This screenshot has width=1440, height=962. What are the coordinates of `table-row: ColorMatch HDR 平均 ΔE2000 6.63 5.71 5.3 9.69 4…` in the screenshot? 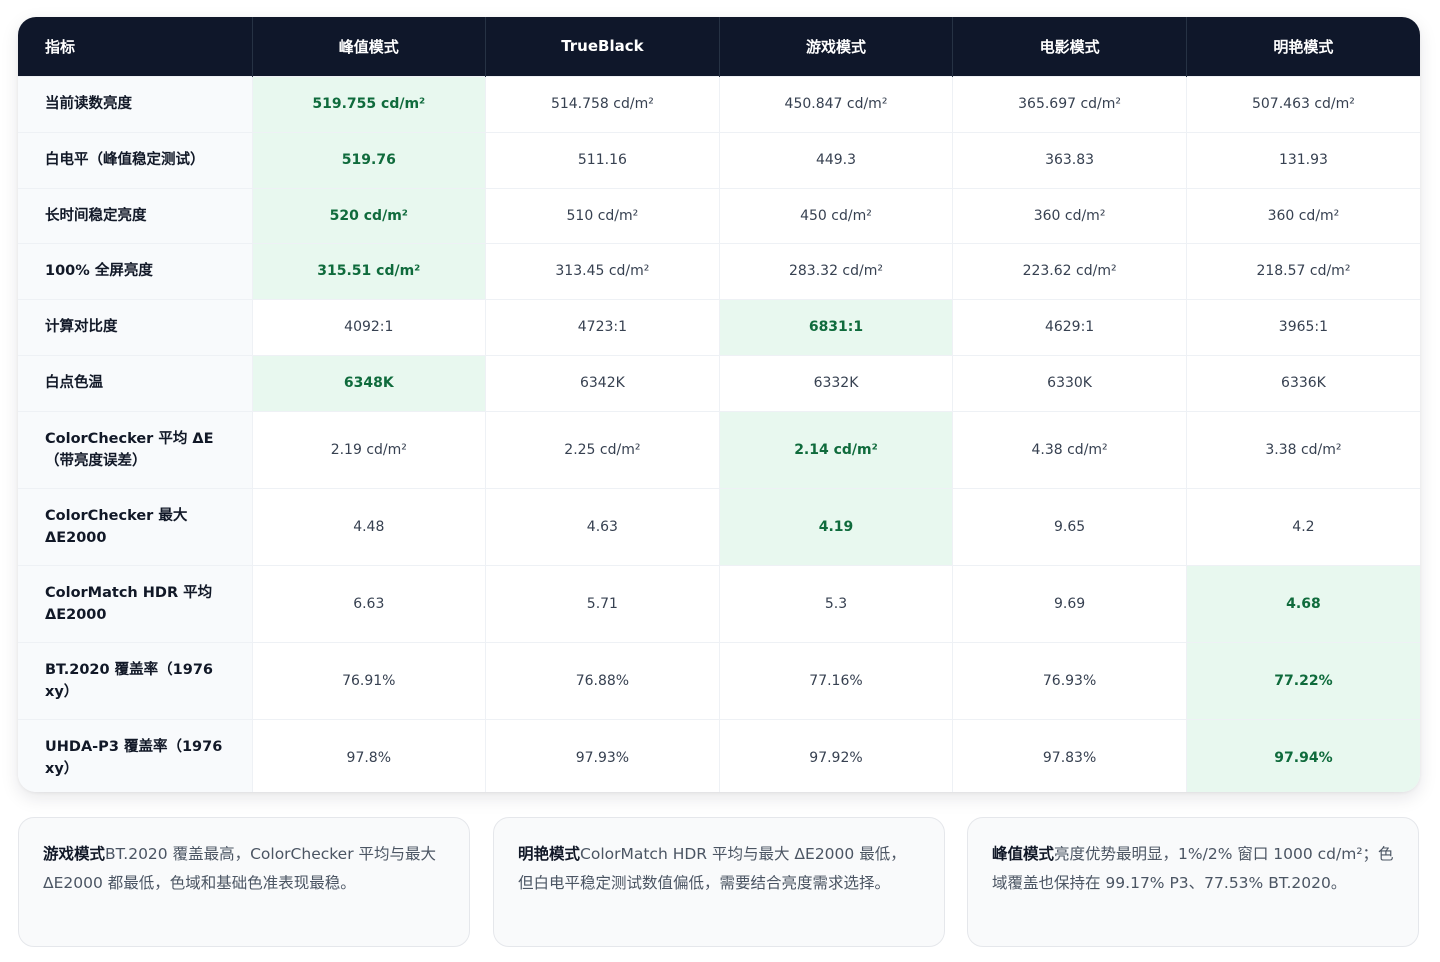 It's located at (719, 603).